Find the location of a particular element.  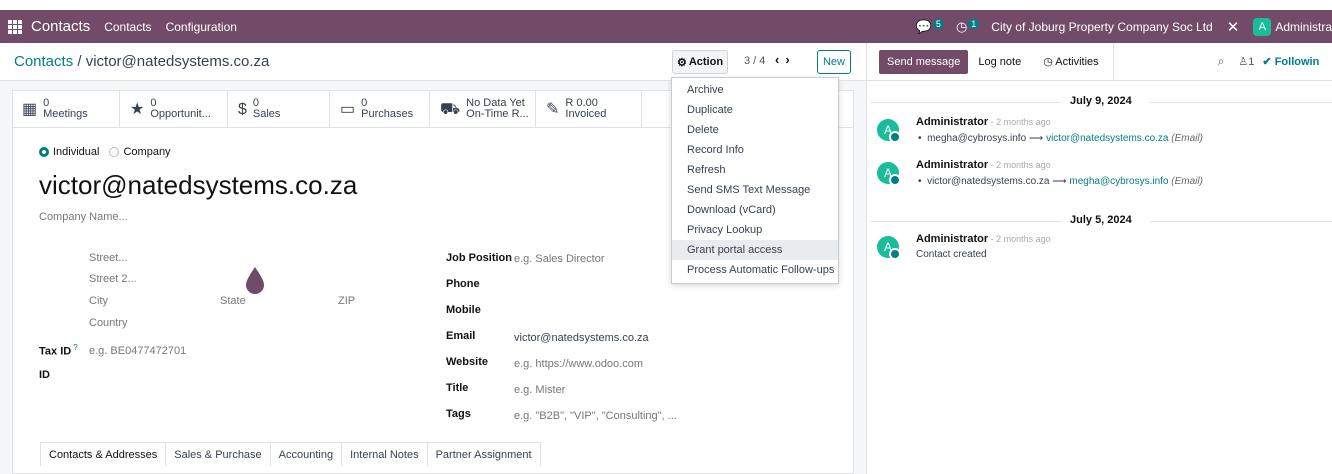

activities-button: ◷ Activities is located at coordinates (1070, 61).